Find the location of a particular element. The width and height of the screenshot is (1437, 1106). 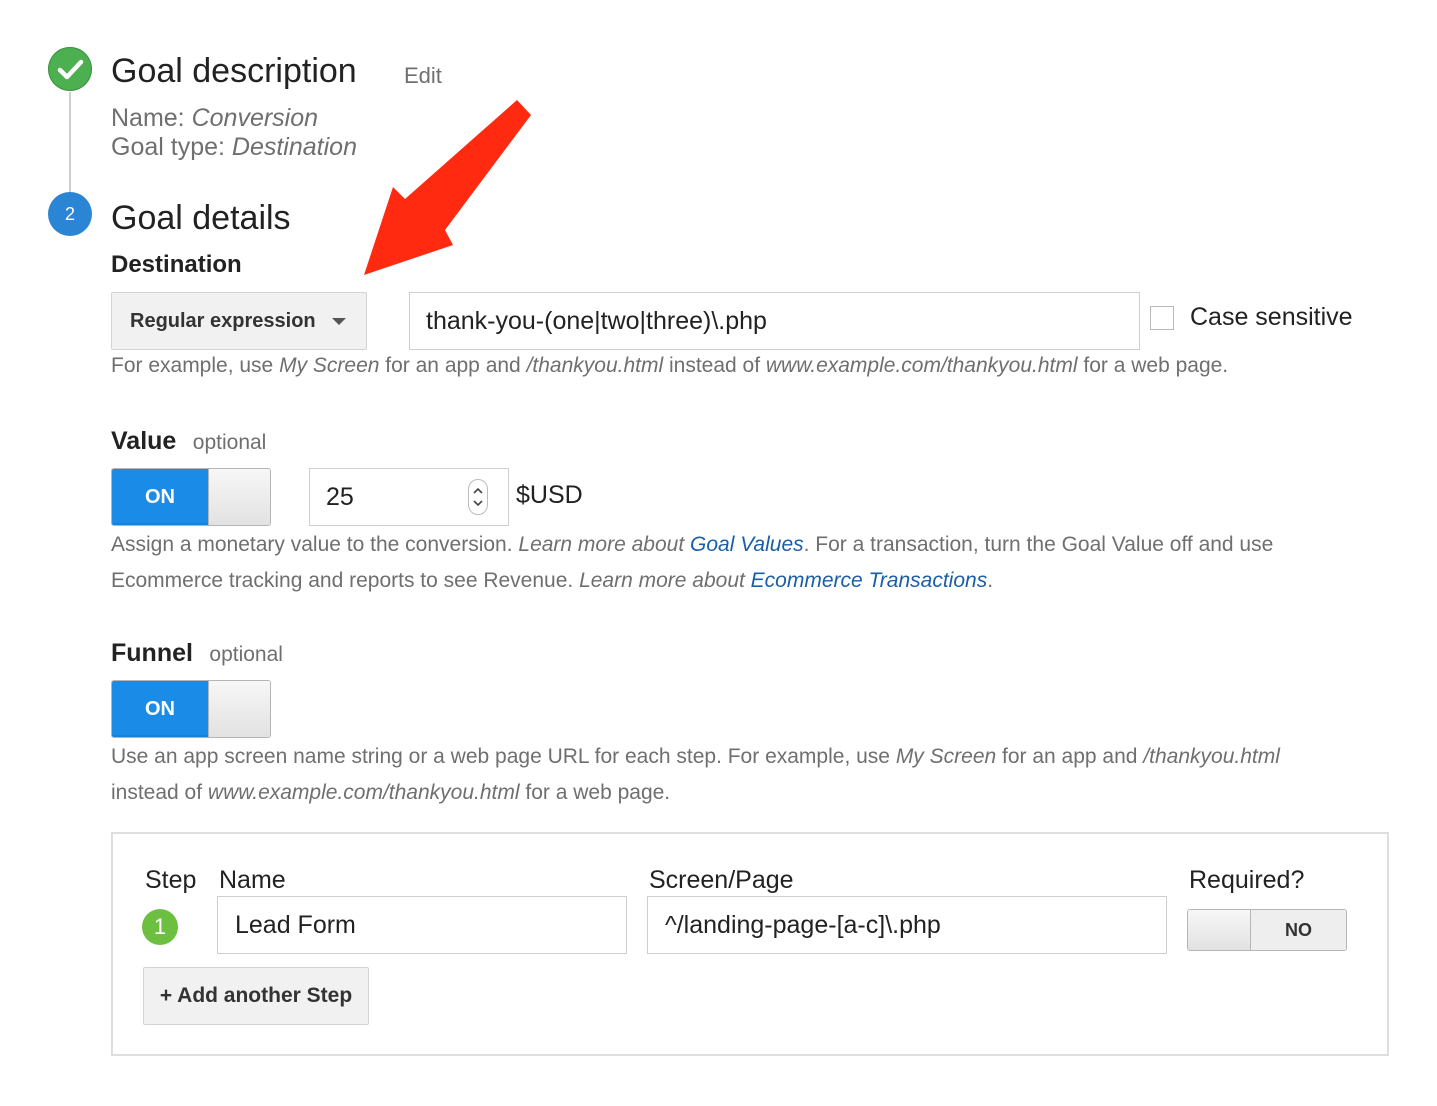

value-toggle: ON is located at coordinates (191, 497).